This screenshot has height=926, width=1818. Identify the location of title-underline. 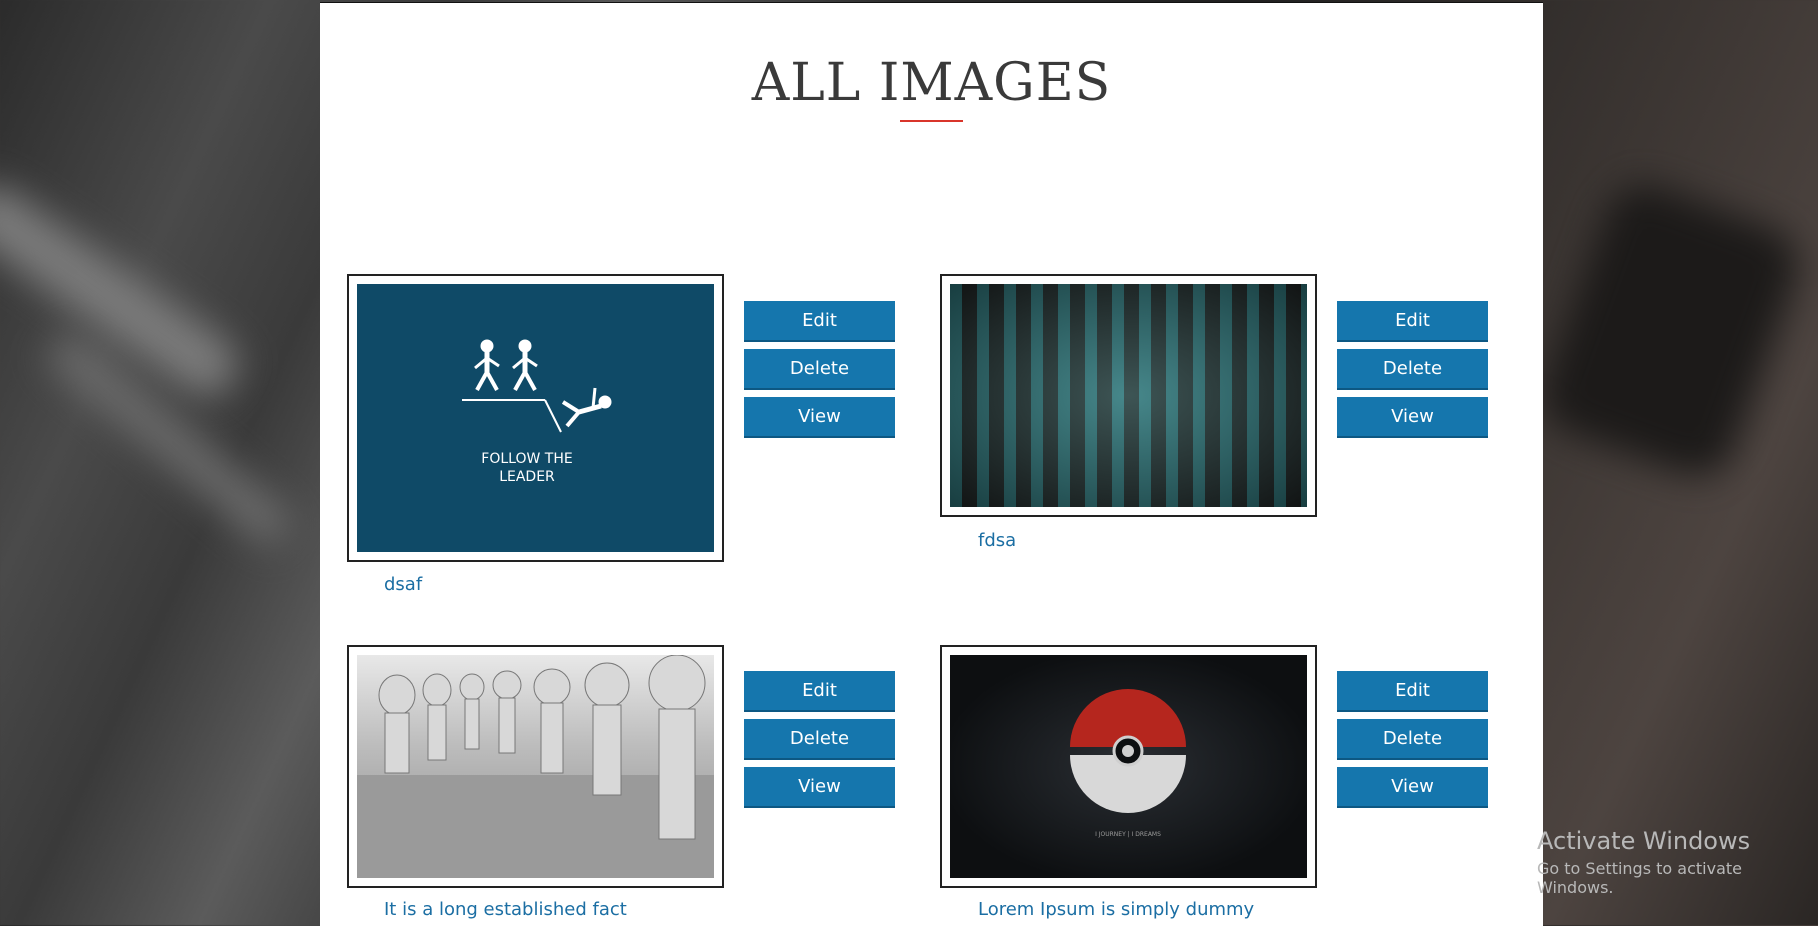
(931, 121).